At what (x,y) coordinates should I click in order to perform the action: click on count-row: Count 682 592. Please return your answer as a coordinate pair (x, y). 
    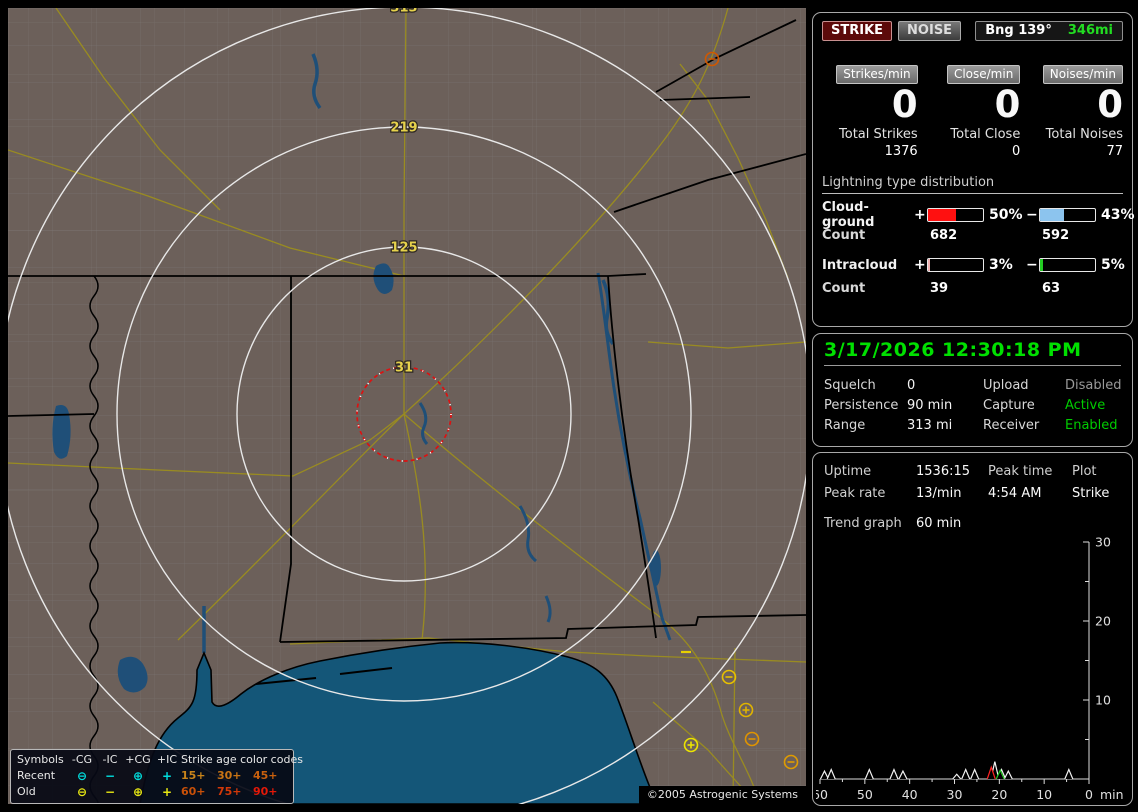
    Looking at the image, I should click on (972, 235).